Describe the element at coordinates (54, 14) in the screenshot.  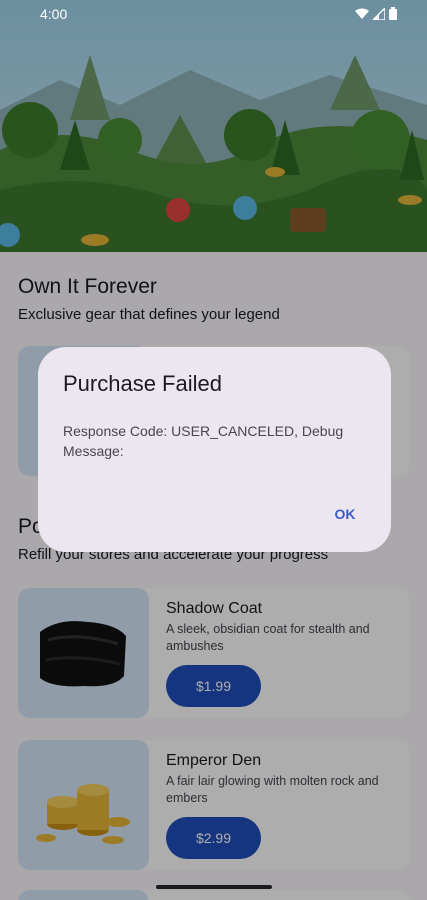
I see `status-time: 4:00` at that location.